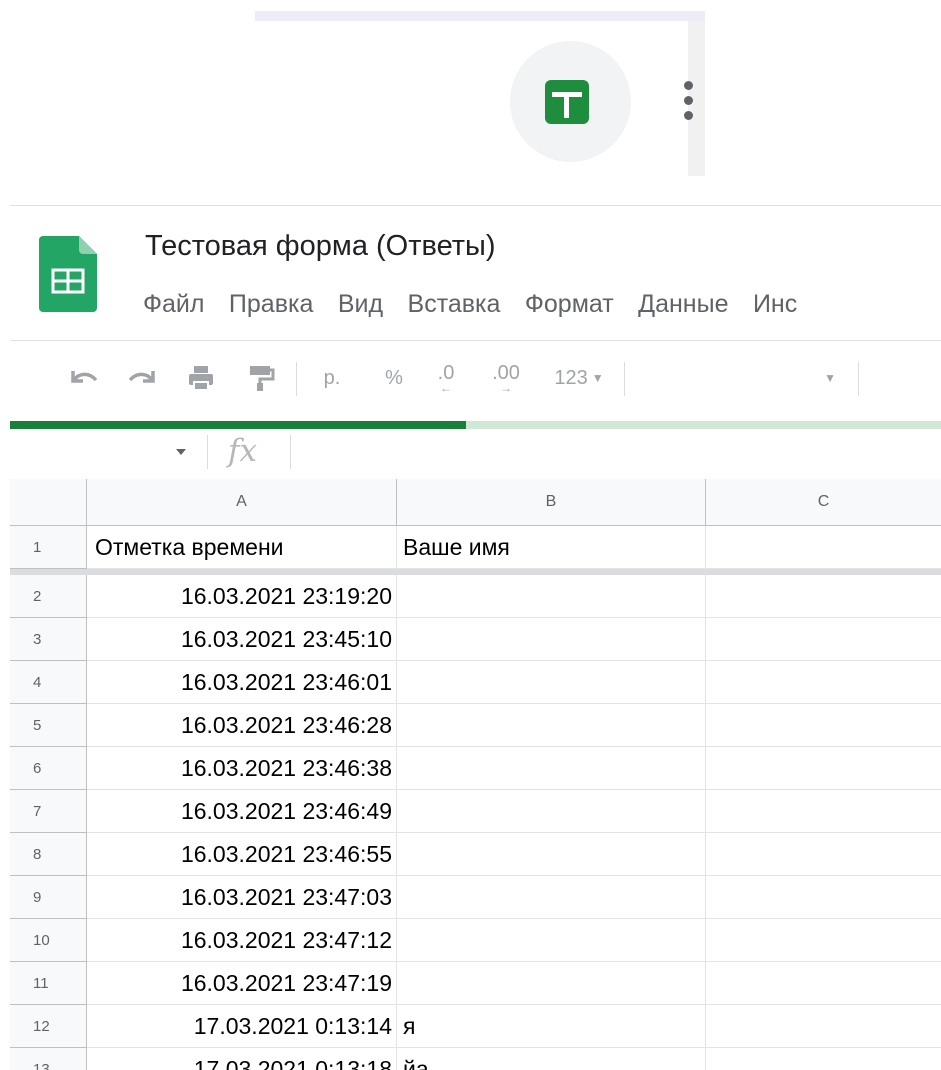 This screenshot has width=941, height=1070. What do you see at coordinates (470, 378) in the screenshot?
I see `toolbar: р. % .0 ← .00 → 123 ▼ ▼` at bounding box center [470, 378].